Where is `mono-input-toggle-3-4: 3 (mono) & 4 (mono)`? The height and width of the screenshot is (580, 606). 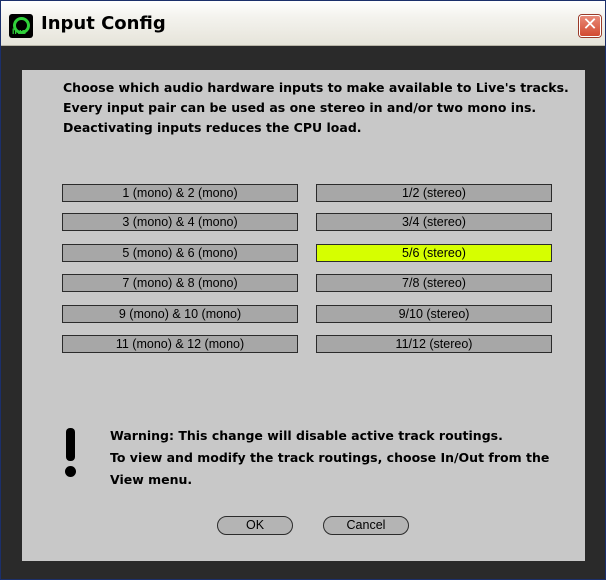 mono-input-toggle-3-4: 3 (mono) & 4 (mono) is located at coordinates (180, 222).